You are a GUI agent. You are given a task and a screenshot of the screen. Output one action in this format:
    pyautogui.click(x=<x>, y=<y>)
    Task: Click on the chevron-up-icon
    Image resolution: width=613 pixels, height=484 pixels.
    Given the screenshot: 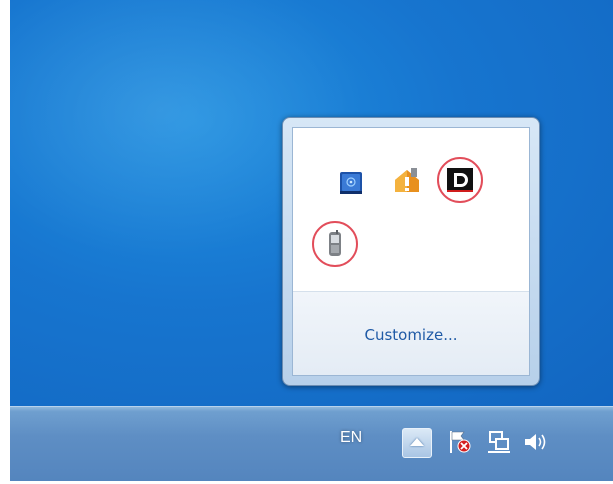 What is the action you would take?
    pyautogui.click(x=417, y=442)
    